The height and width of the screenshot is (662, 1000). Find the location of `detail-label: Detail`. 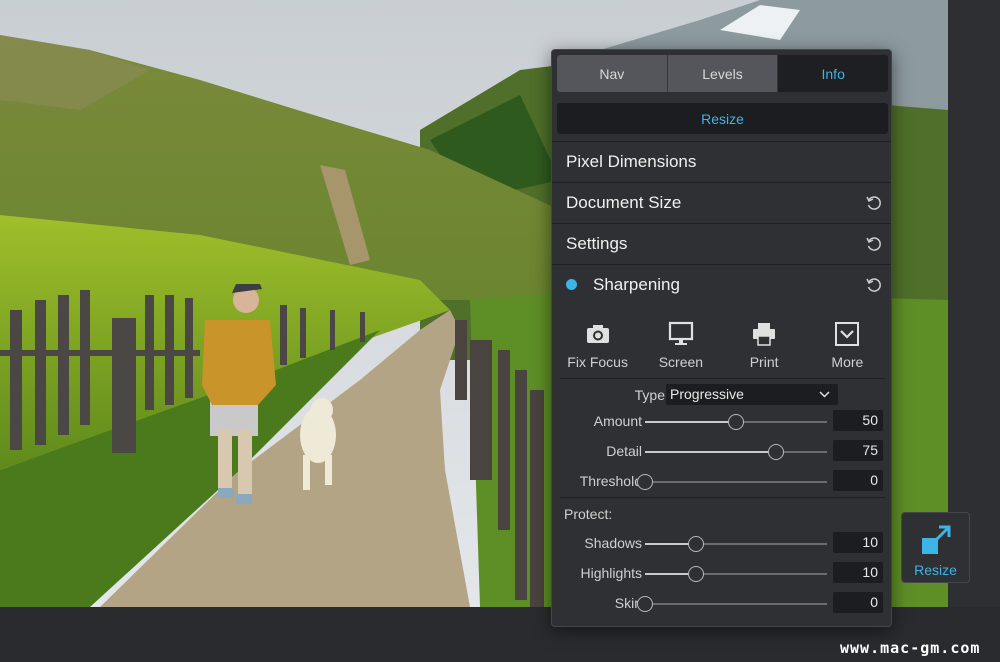

detail-label: Detail is located at coordinates (624, 451).